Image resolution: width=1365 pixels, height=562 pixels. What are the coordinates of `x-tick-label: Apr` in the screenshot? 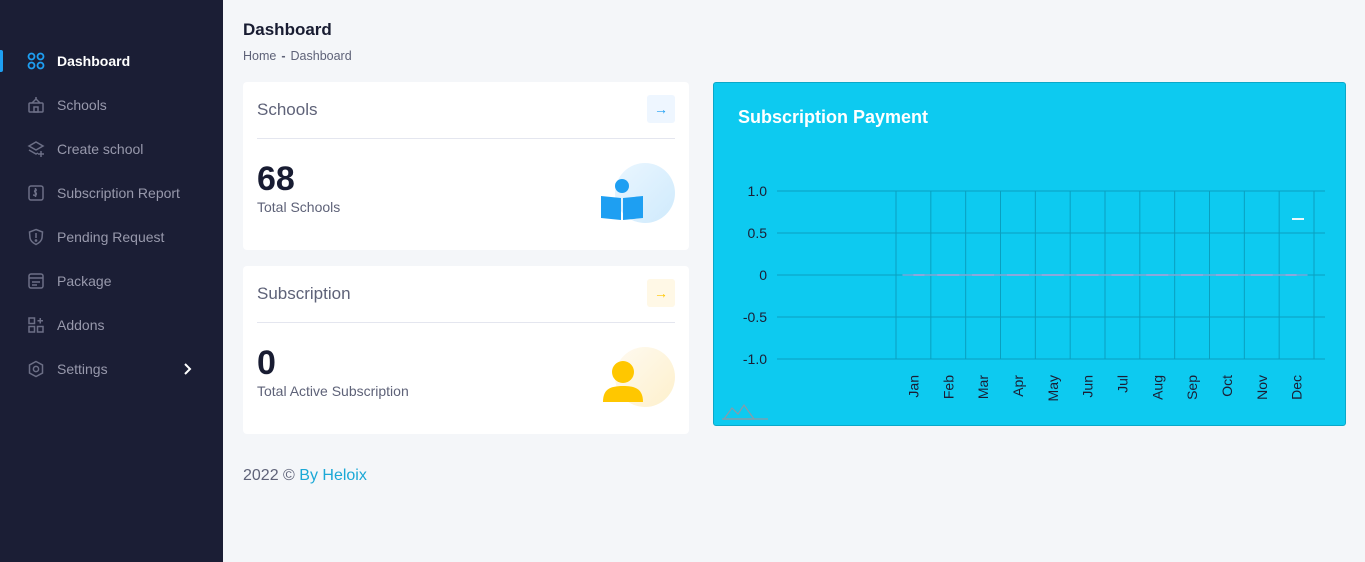 It's located at (1018, 386).